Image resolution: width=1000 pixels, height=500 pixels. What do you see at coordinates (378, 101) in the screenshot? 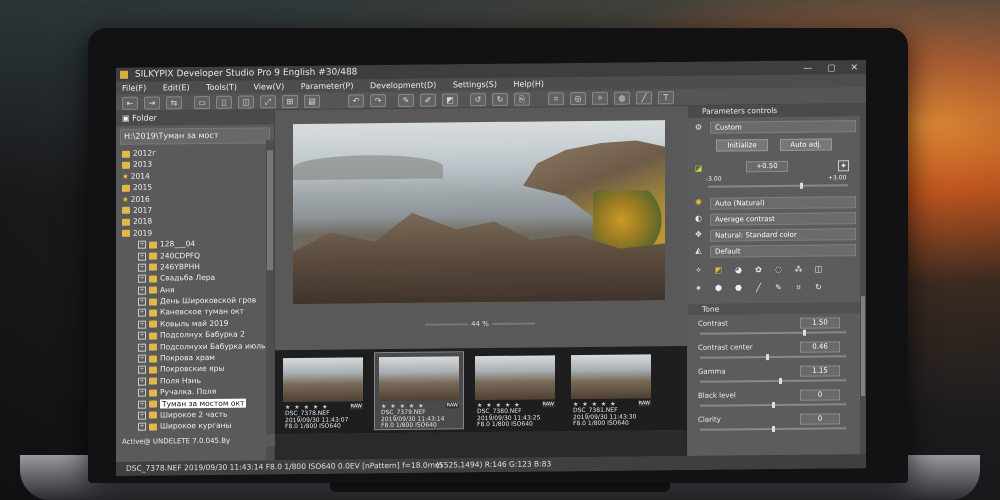
I see `redo-icon: ↷` at bounding box center [378, 101].